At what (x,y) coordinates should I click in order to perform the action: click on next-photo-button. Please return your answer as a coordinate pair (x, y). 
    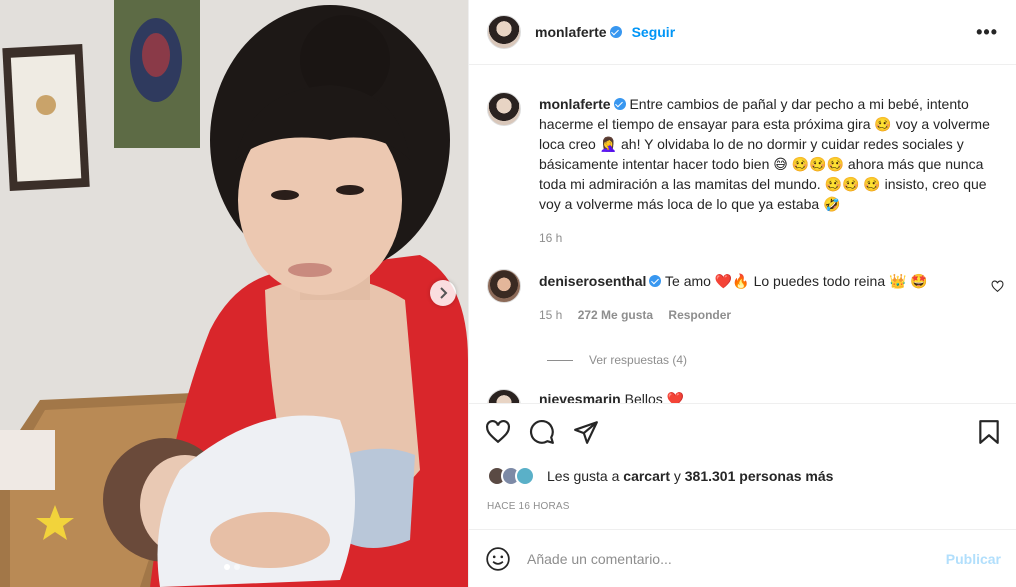
    Looking at the image, I should click on (443, 293).